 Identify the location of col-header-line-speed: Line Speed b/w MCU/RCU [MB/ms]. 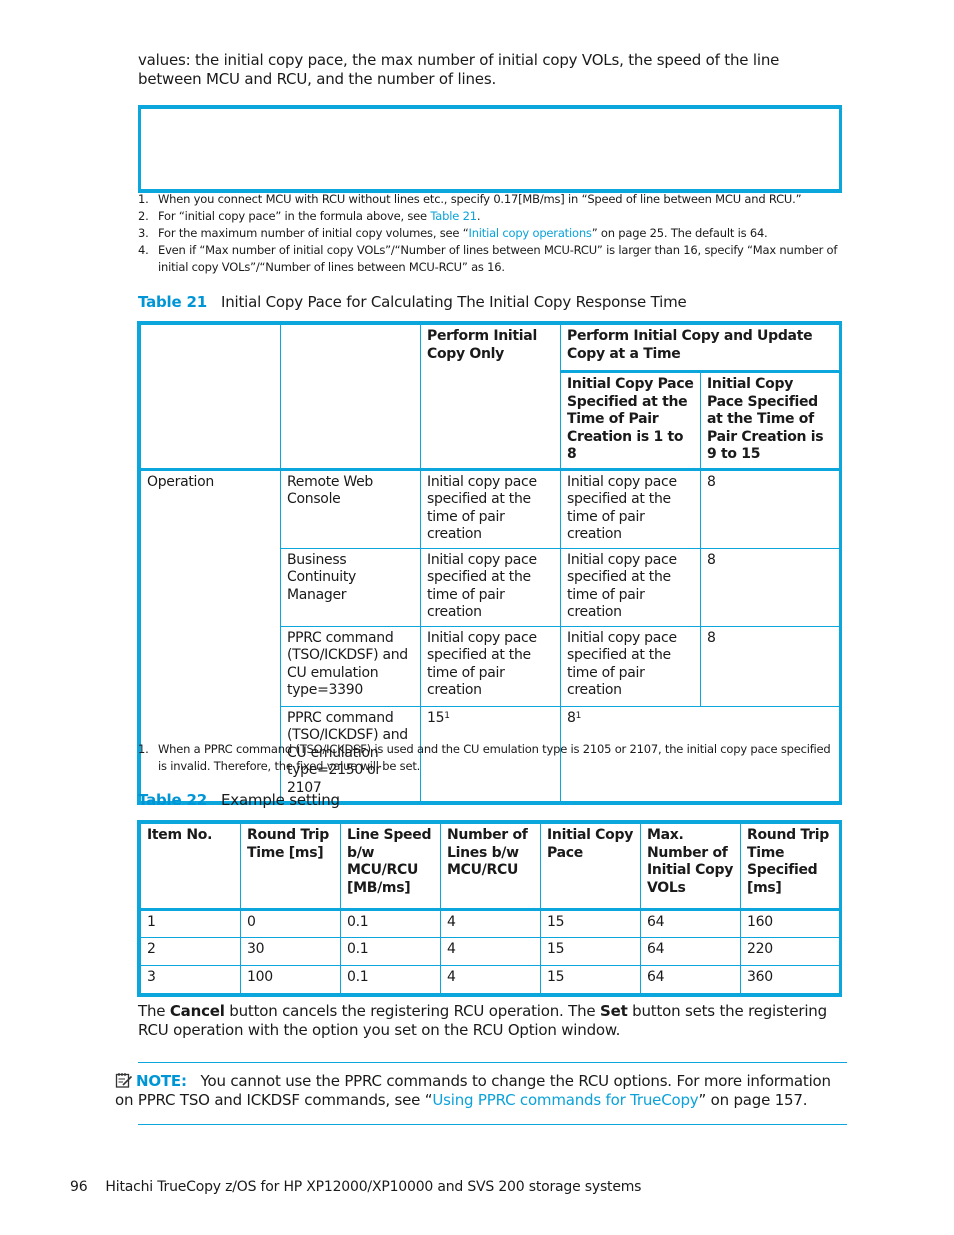
(390, 867).